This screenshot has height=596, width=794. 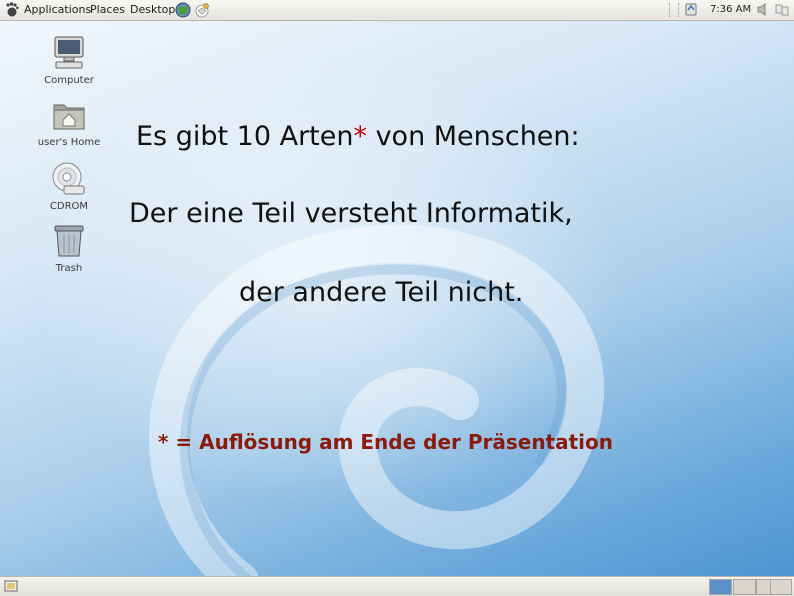 What do you see at coordinates (68, 178) in the screenshot?
I see `cdrom-icon` at bounding box center [68, 178].